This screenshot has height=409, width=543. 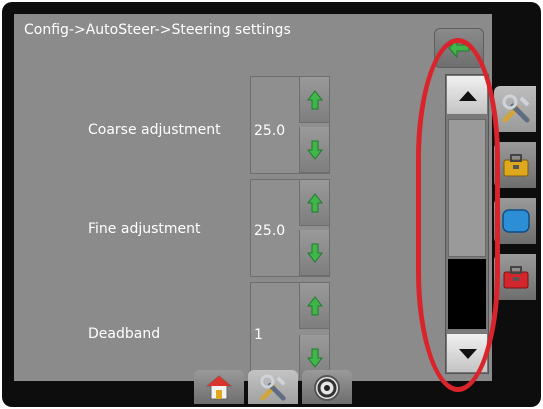 I want to click on triangle-down-icon, so click(x=468, y=354).